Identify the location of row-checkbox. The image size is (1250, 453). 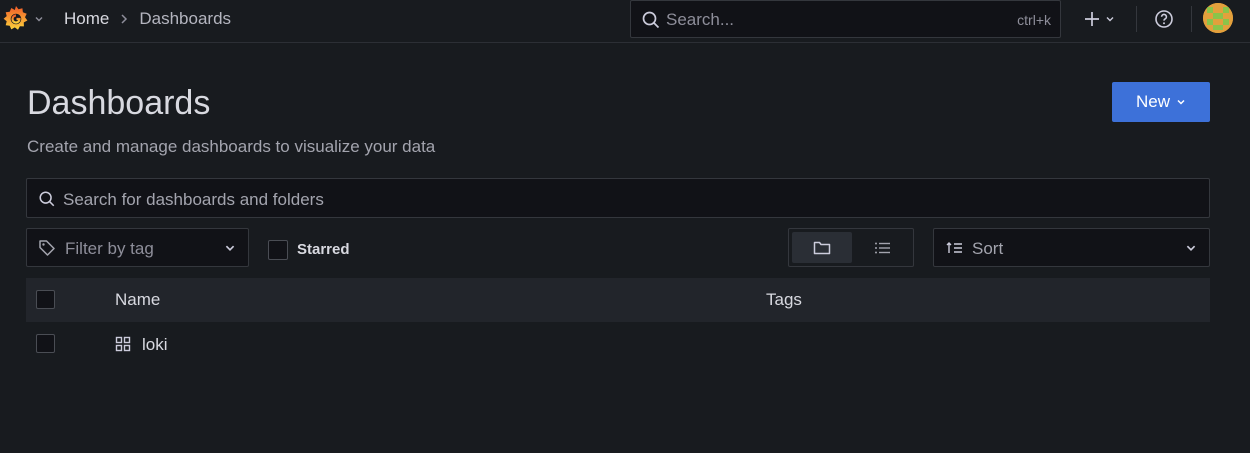
(45, 343).